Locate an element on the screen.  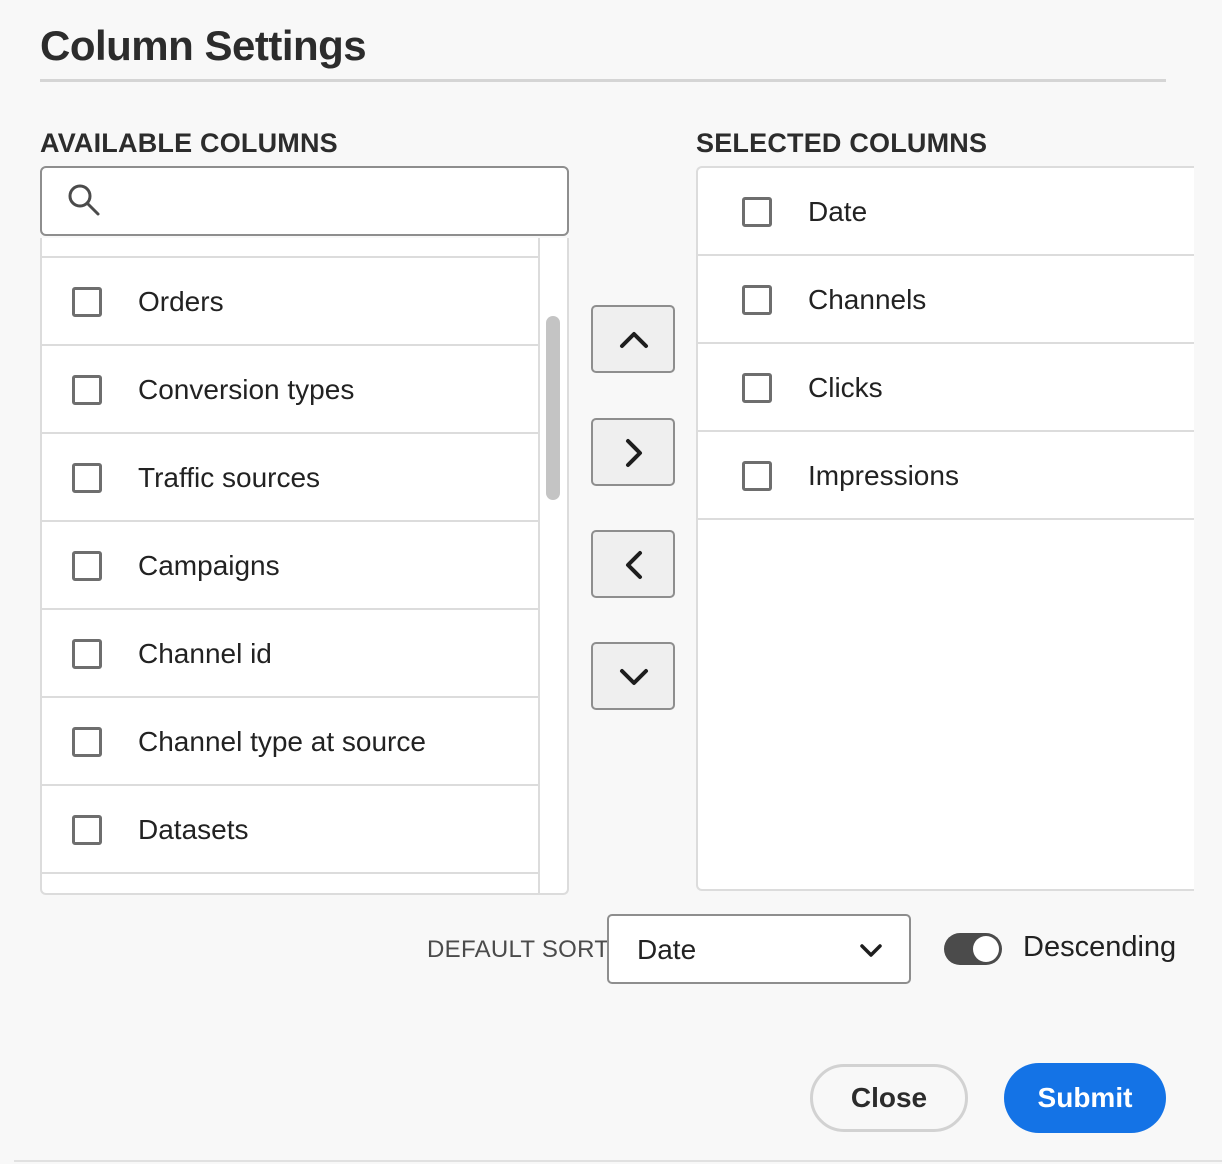
chevron-up-icon is located at coordinates (634, 340).